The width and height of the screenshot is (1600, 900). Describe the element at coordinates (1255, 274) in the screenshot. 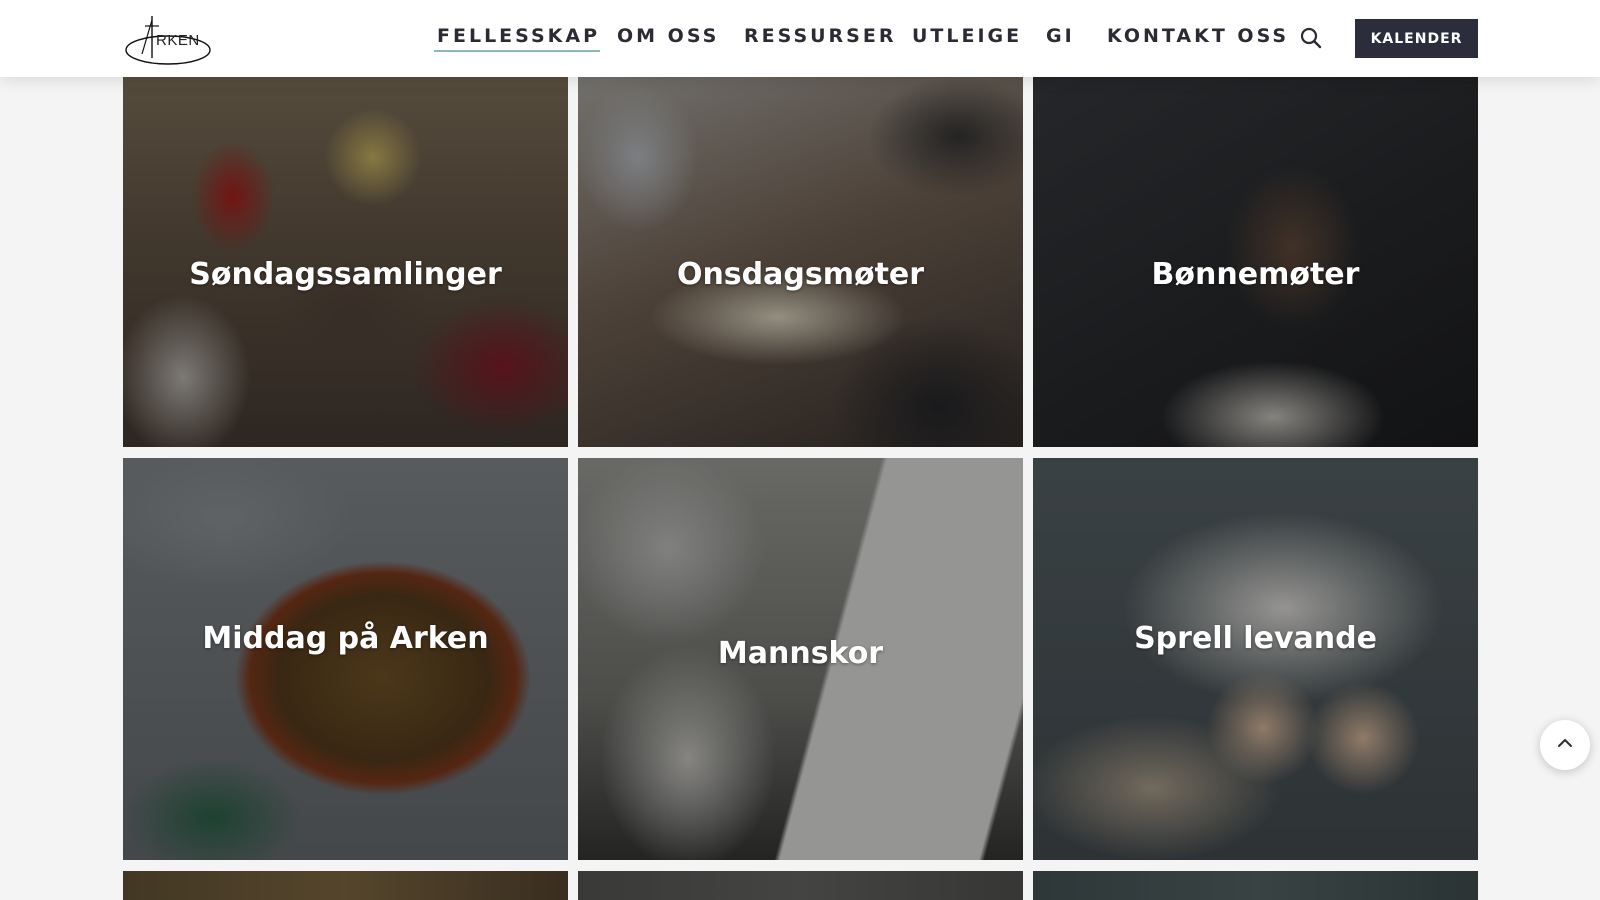

I see `card-title: Bønnemøter` at that location.